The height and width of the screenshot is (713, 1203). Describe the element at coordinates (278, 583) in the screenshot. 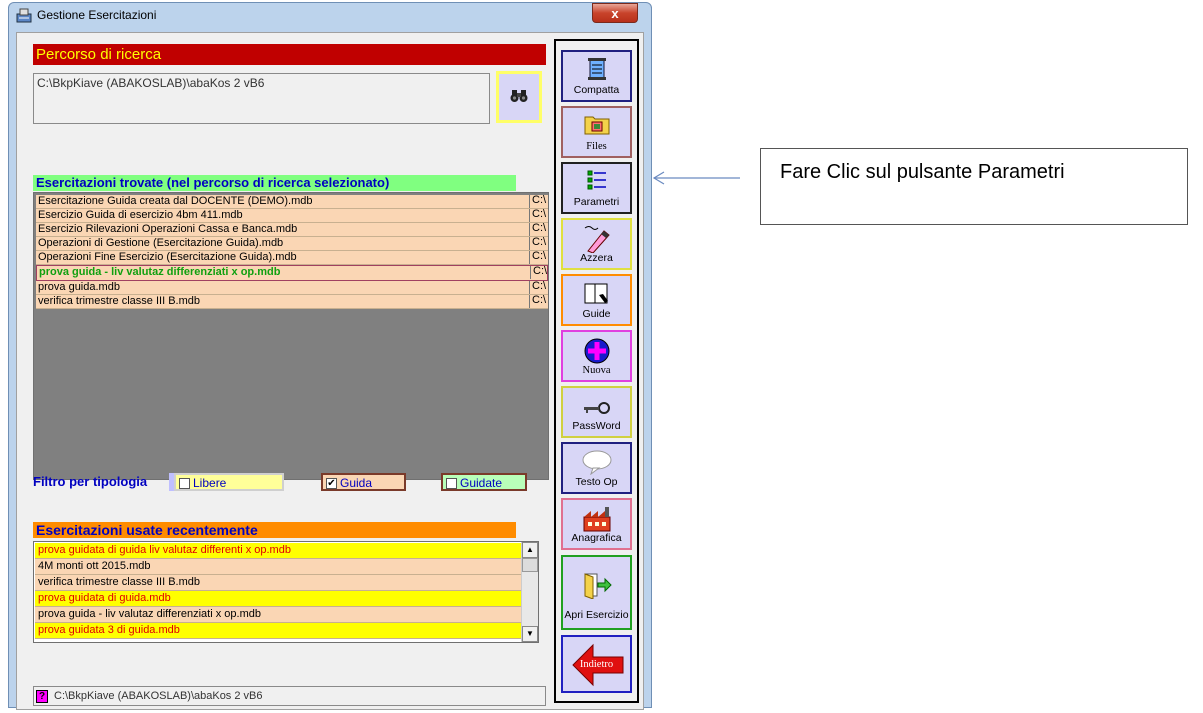

I see `list-item: verifica trimestre classe III B.mdb` at that location.